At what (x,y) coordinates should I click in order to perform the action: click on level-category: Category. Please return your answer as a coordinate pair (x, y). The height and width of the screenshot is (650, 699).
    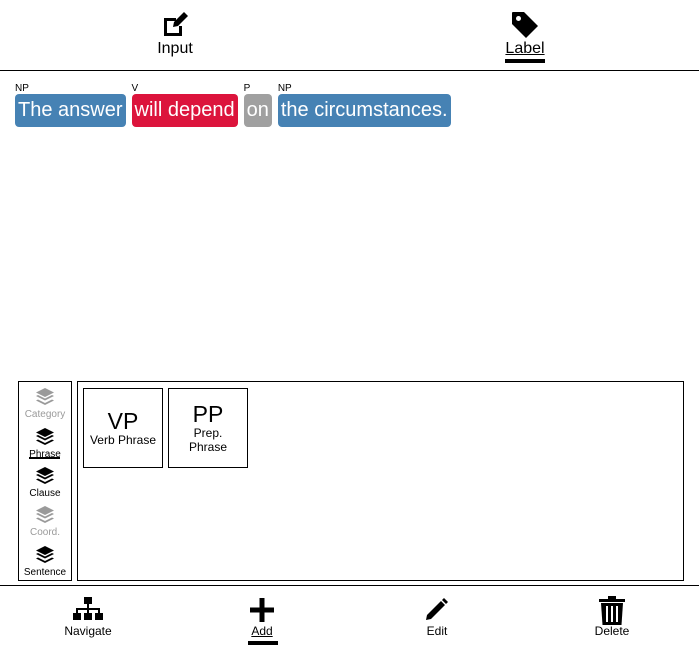
    Looking at the image, I should click on (45, 404).